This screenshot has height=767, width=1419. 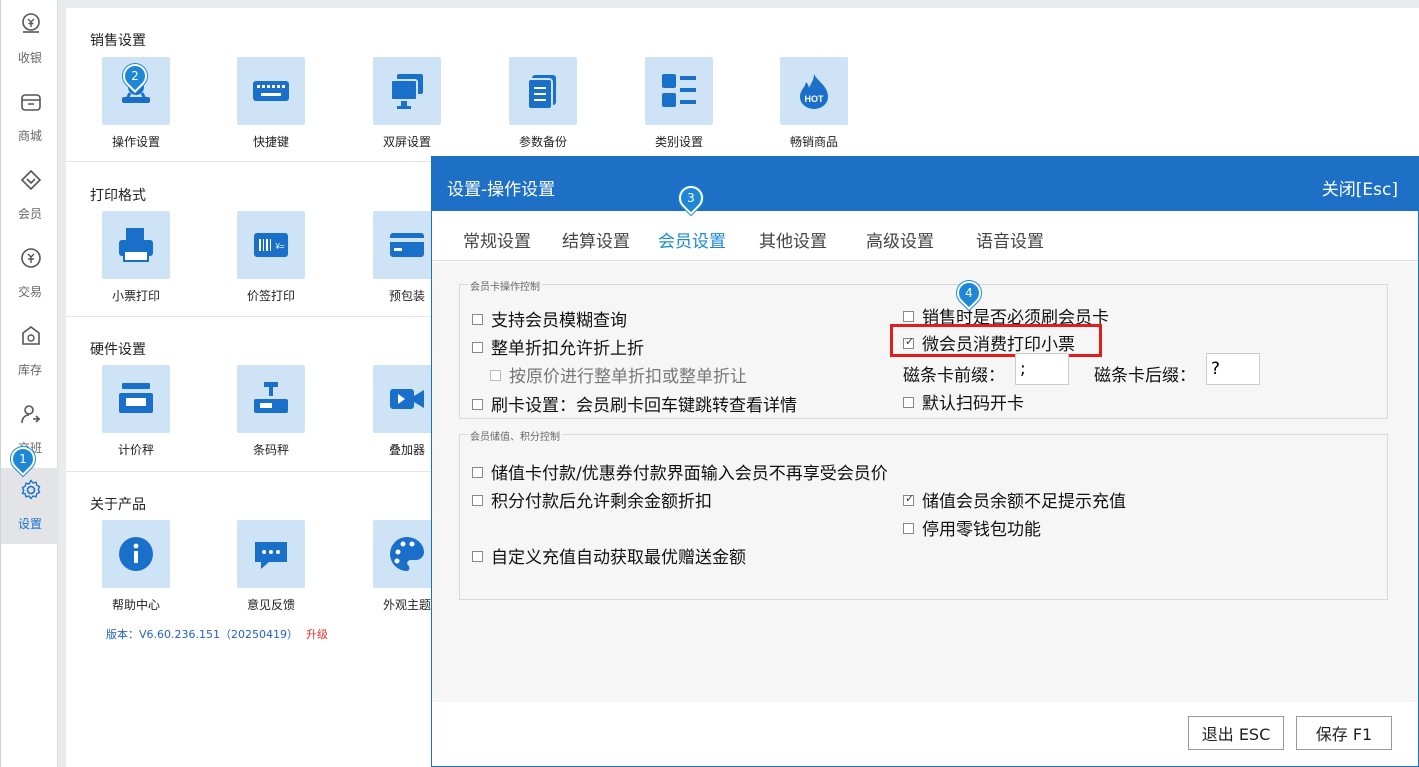 I want to click on sidebar-item-member: 会员, so click(x=30, y=193).